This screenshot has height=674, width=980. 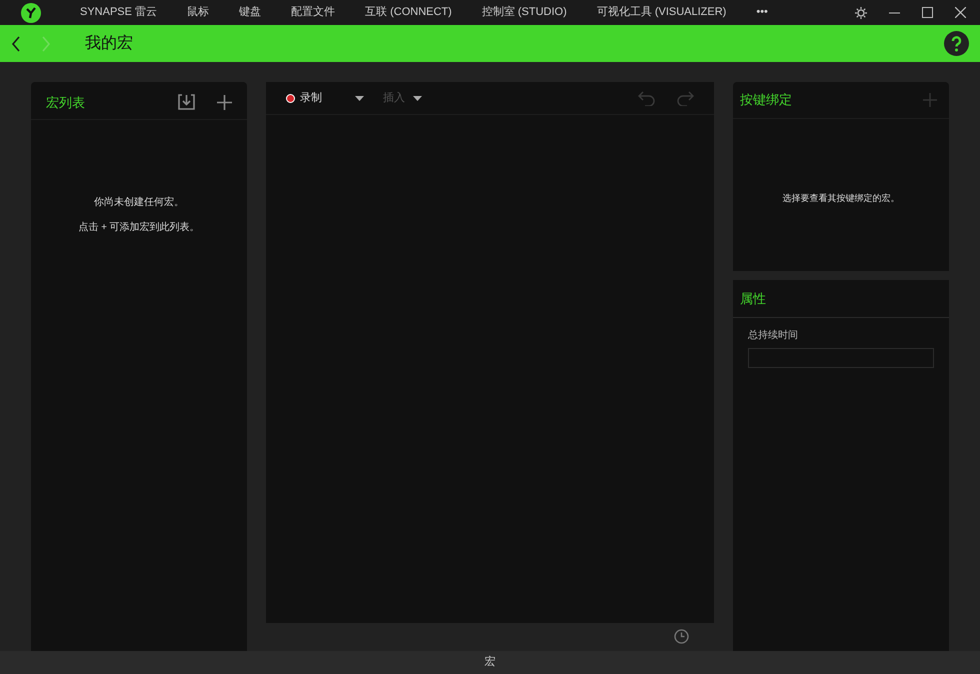 What do you see at coordinates (408, 12) in the screenshot?
I see `nav-tab: 互联 (CONNECT)` at bounding box center [408, 12].